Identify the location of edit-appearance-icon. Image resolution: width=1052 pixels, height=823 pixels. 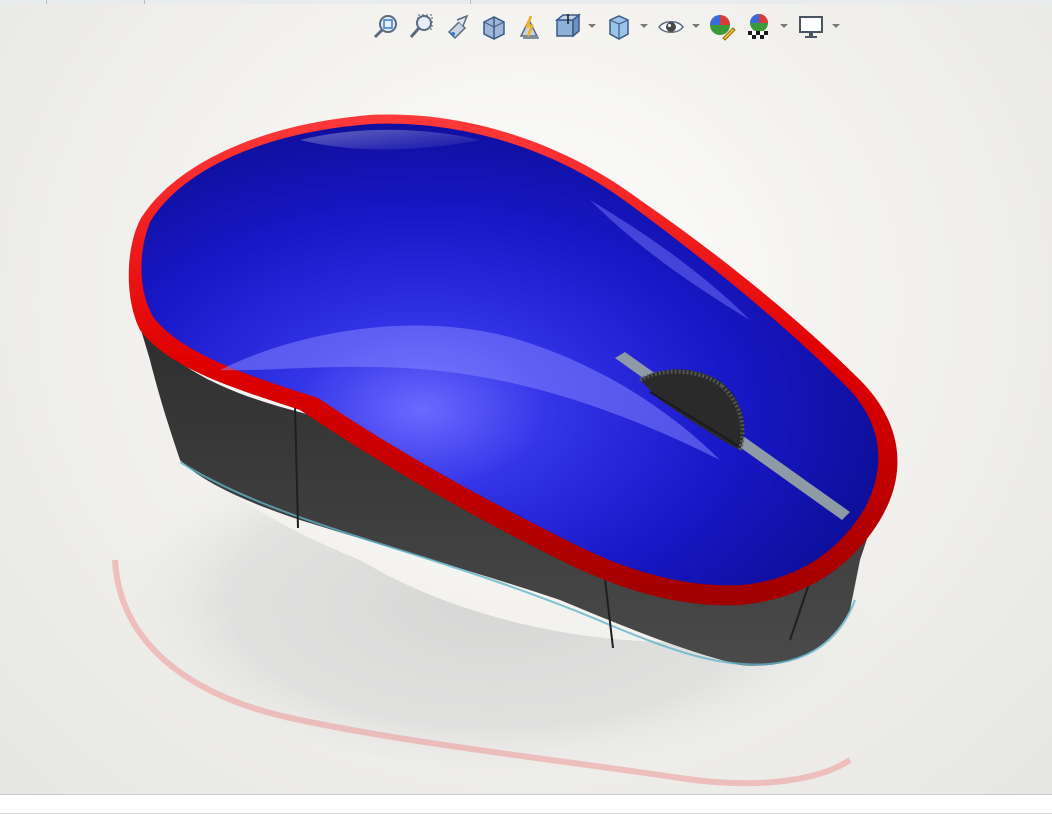
(723, 28).